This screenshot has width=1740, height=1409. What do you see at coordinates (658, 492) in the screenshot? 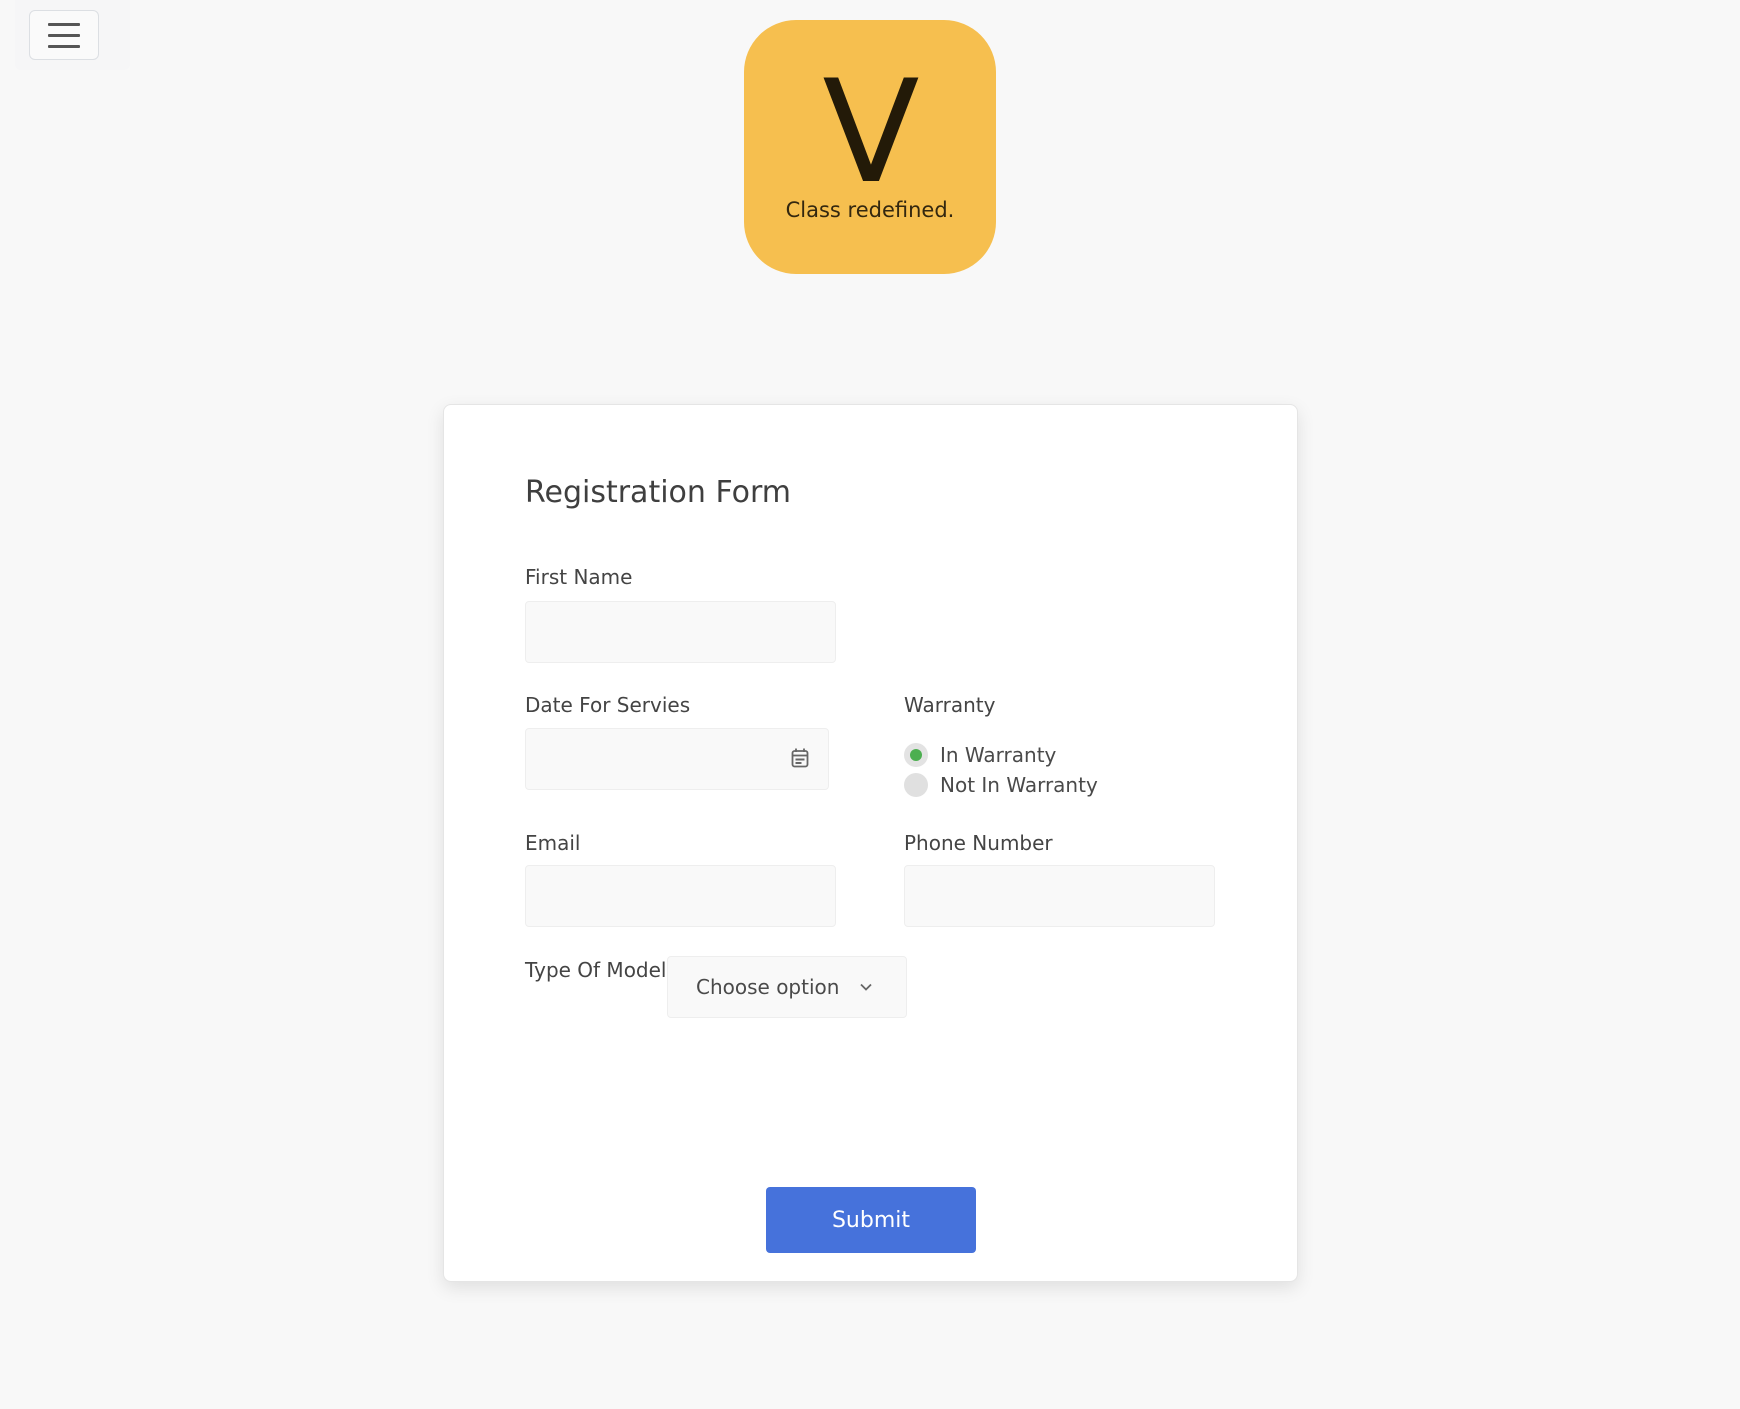
I see `form-title: Registration Form` at bounding box center [658, 492].